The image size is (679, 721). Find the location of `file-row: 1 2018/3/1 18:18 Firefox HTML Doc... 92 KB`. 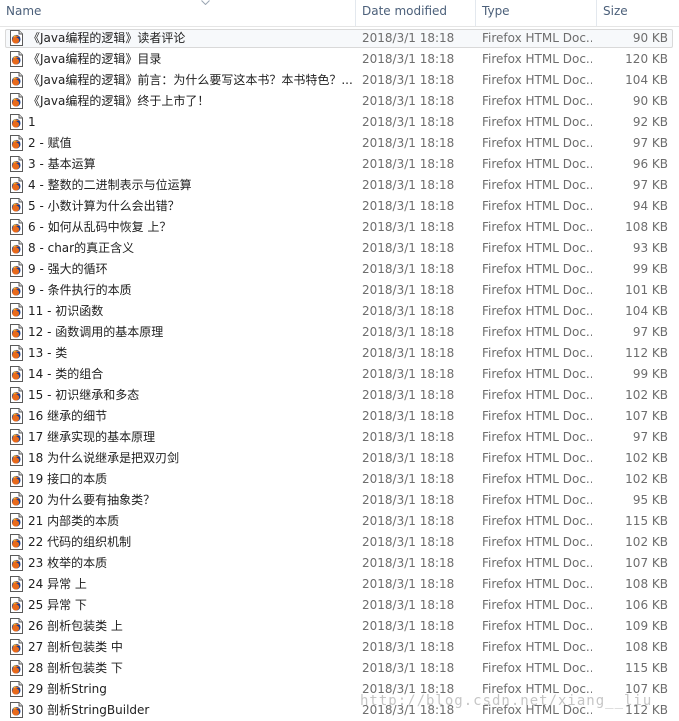

file-row: 1 2018/3/1 18:18 Firefox HTML Doc... 92 KB is located at coordinates (339, 122).